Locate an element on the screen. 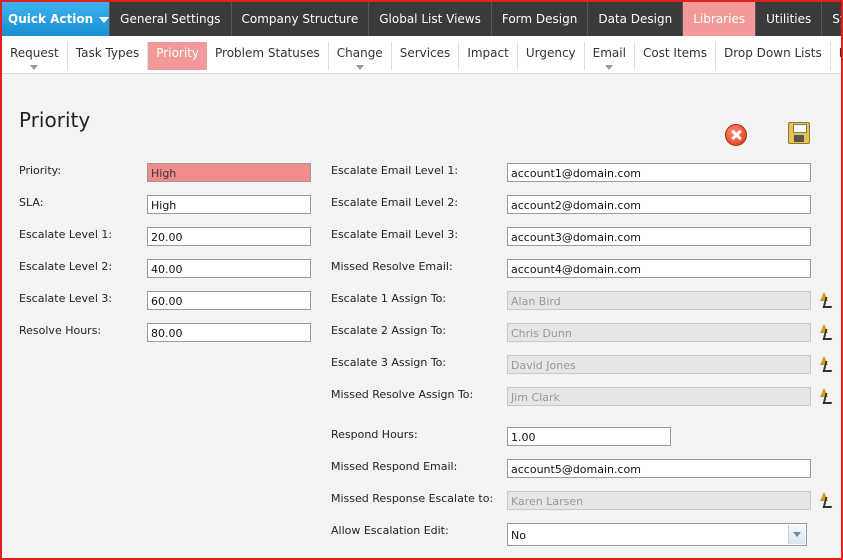 This screenshot has width=843, height=560. tab-request-label: Request is located at coordinates (34, 53).